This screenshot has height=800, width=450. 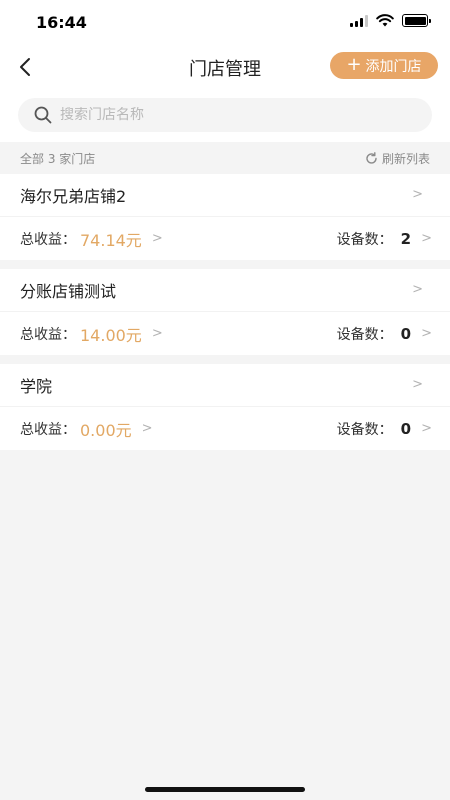 I want to click on search-box, so click(x=225, y=115).